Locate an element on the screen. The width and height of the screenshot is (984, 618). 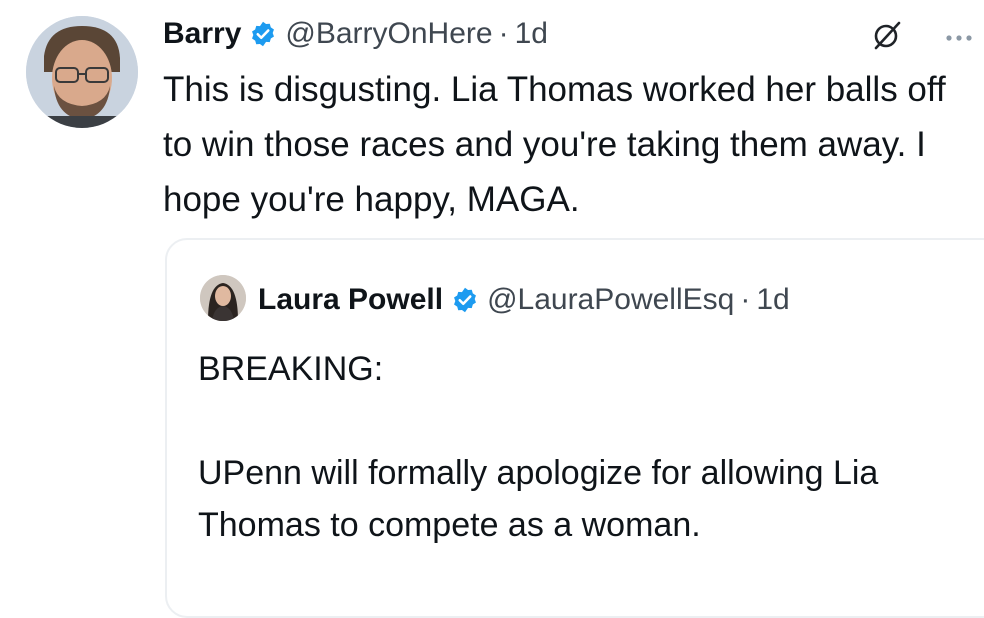
author-name: Barry is located at coordinates (202, 34).